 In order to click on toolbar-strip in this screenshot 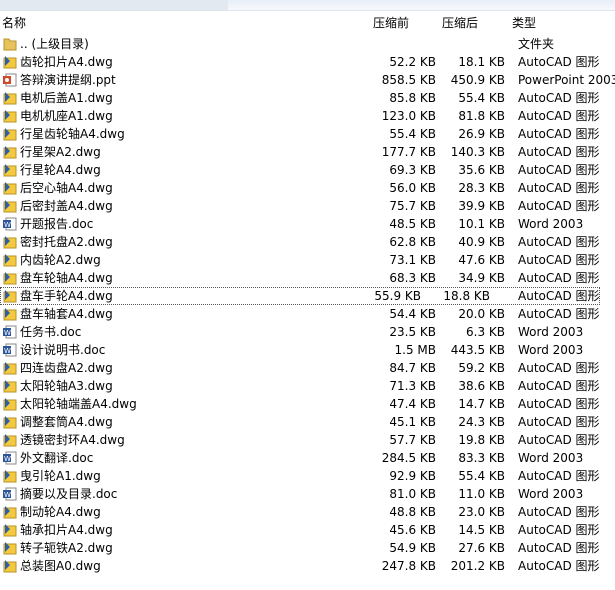, I will do `click(307, 5)`.